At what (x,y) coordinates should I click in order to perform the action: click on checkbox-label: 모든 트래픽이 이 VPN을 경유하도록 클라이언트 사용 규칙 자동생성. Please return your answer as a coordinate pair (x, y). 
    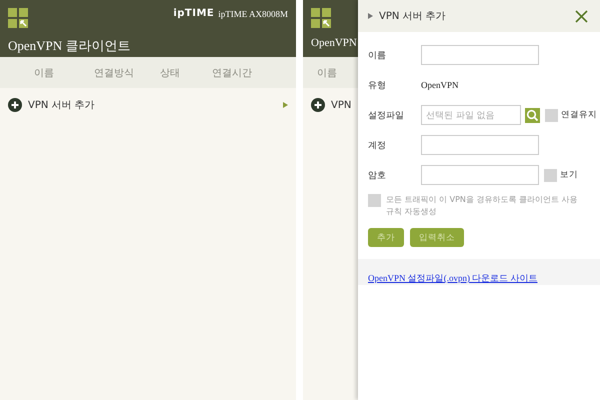
    Looking at the image, I should click on (482, 206).